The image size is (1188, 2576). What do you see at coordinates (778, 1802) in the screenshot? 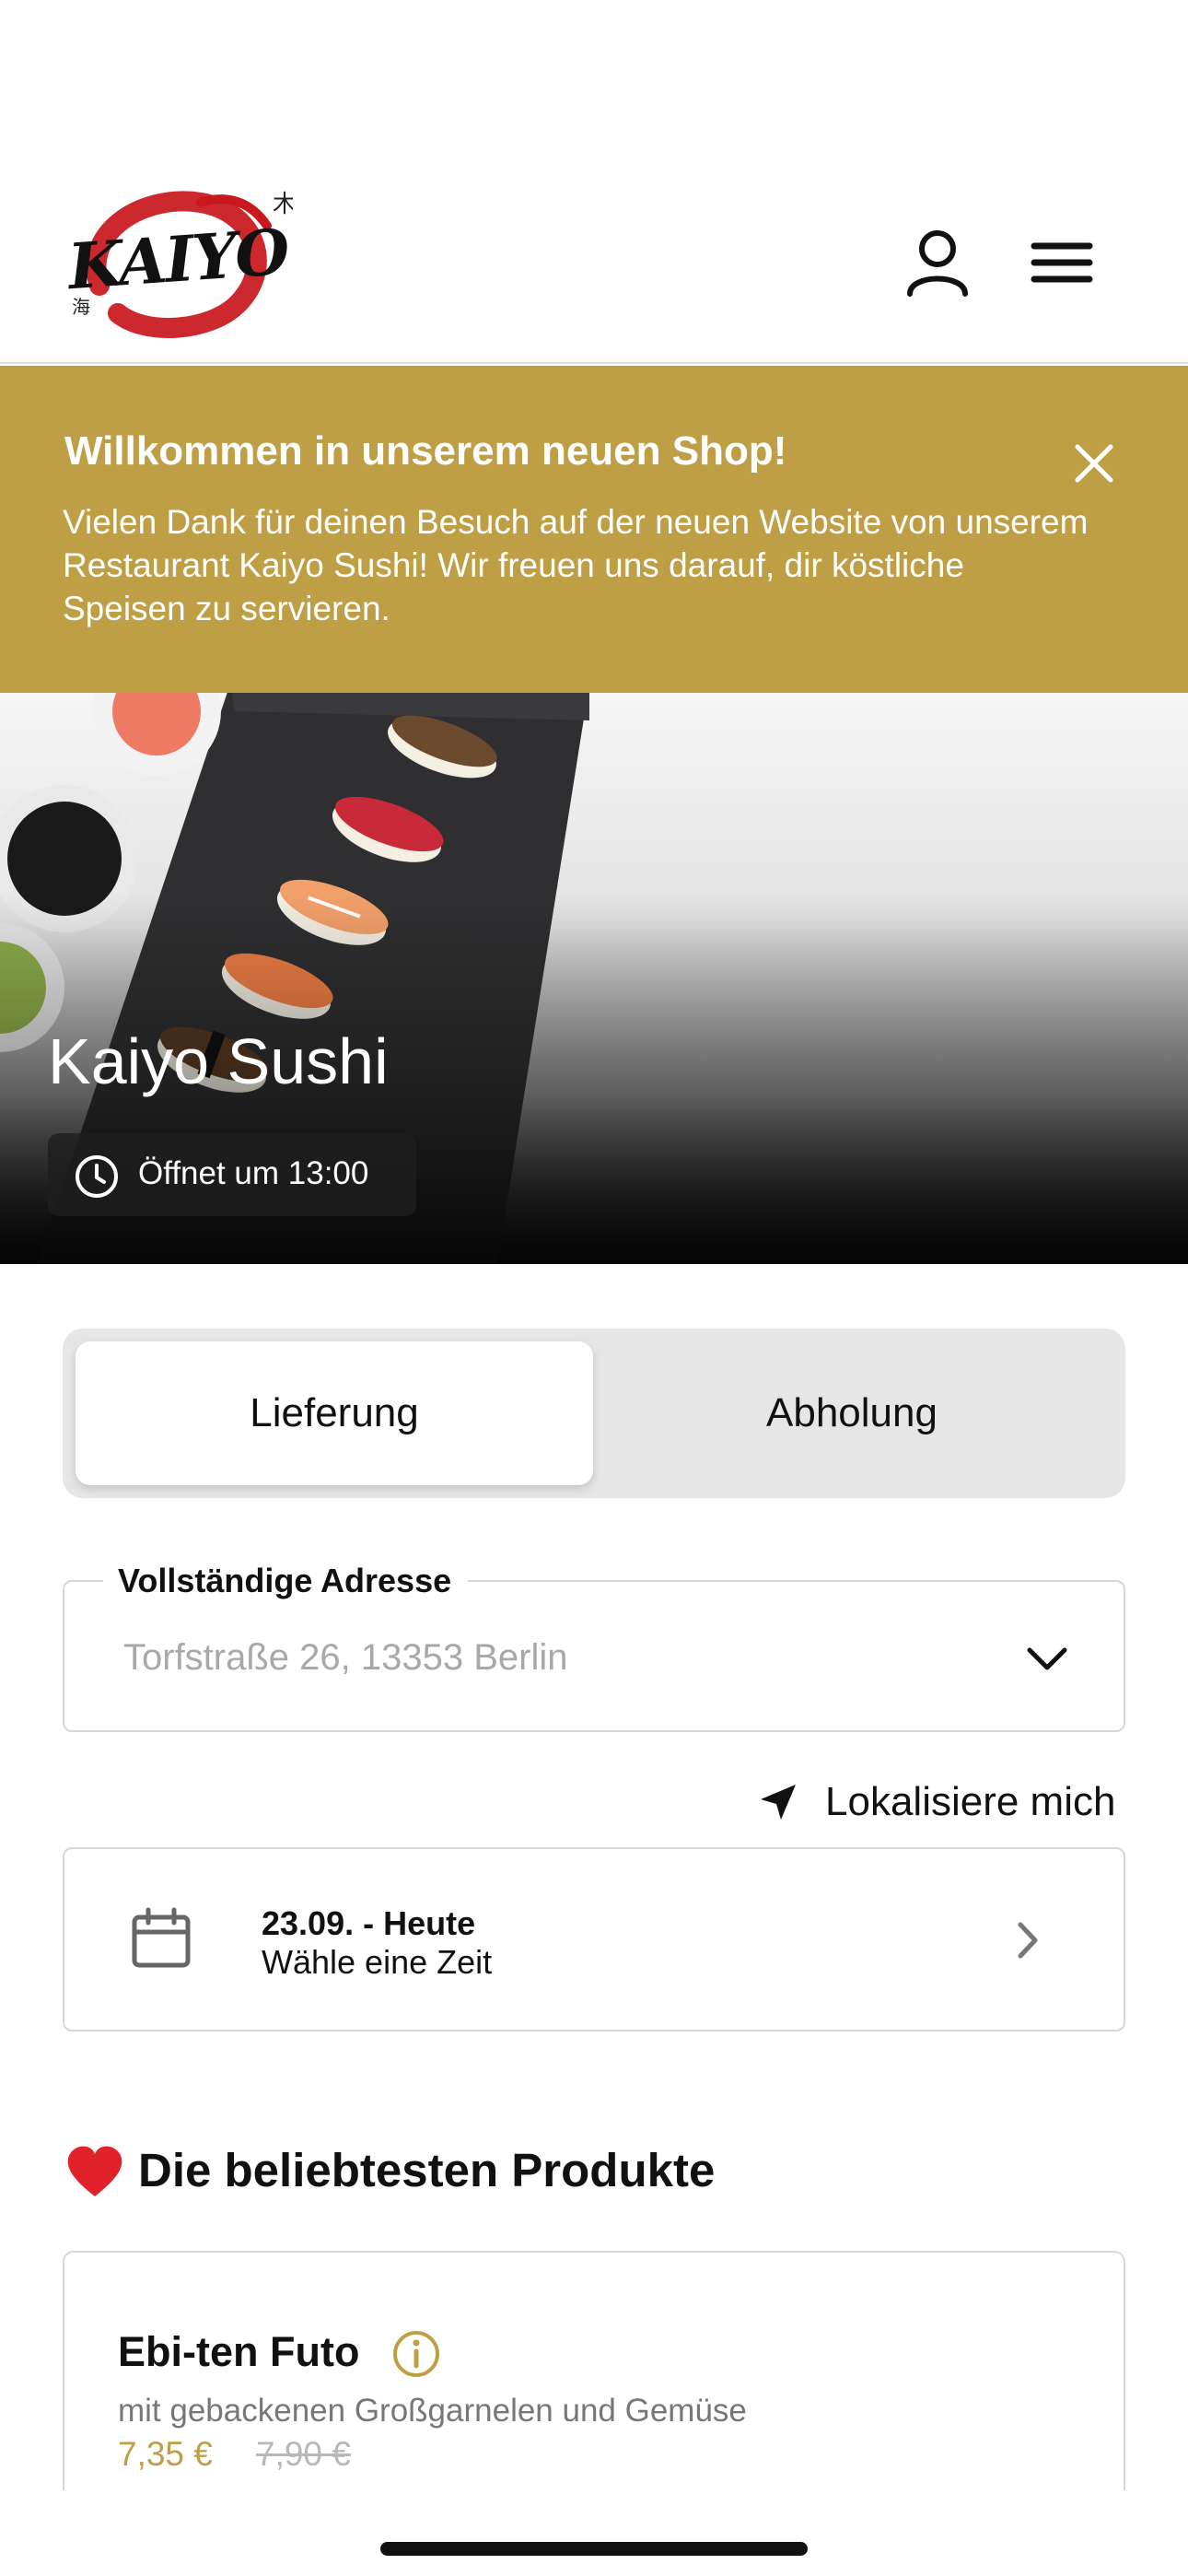
I see `location-arrow-icon` at bounding box center [778, 1802].